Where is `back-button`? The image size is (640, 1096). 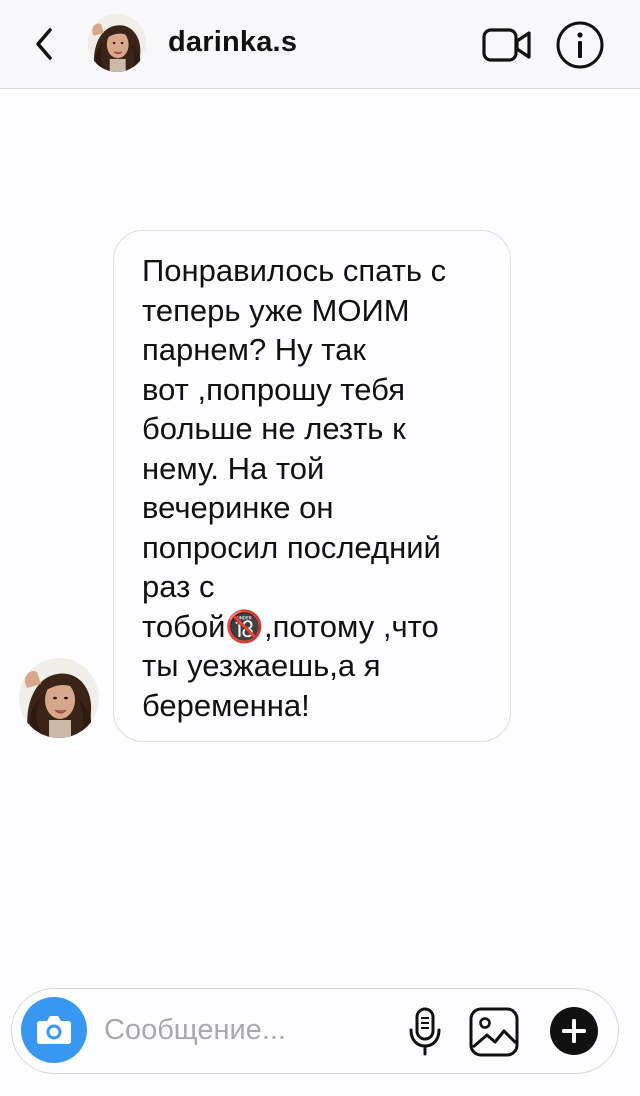
back-button is located at coordinates (46, 44).